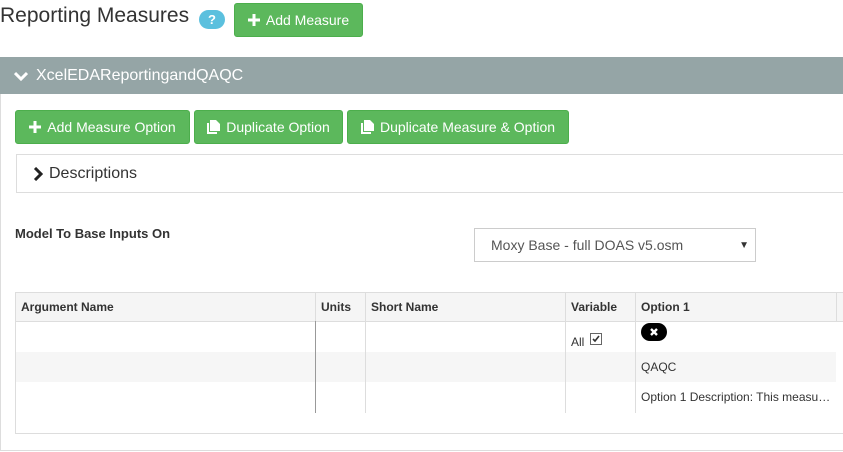 This screenshot has width=843, height=452. Describe the element at coordinates (166, 307) in the screenshot. I see `header-argument-name: Argument Name` at that location.